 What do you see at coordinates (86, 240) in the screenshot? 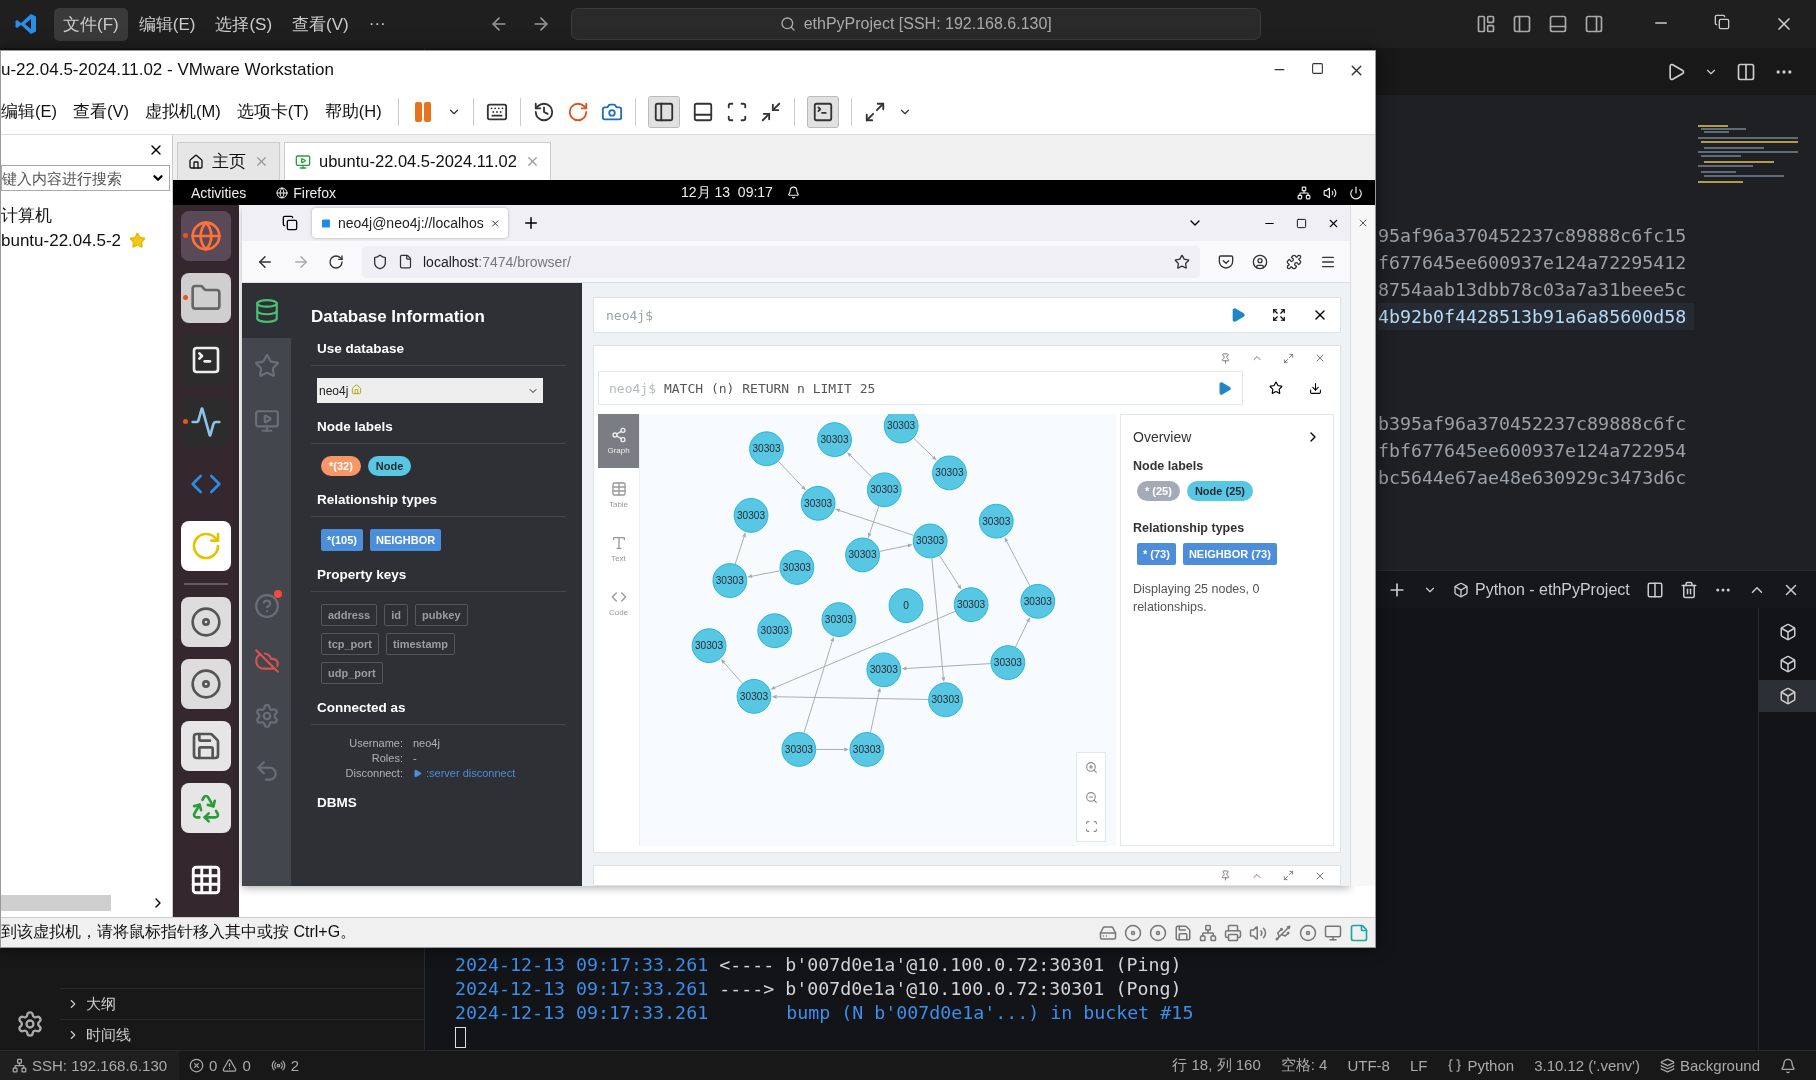
I see `tree-item: buntu-22.04.5-2` at bounding box center [86, 240].